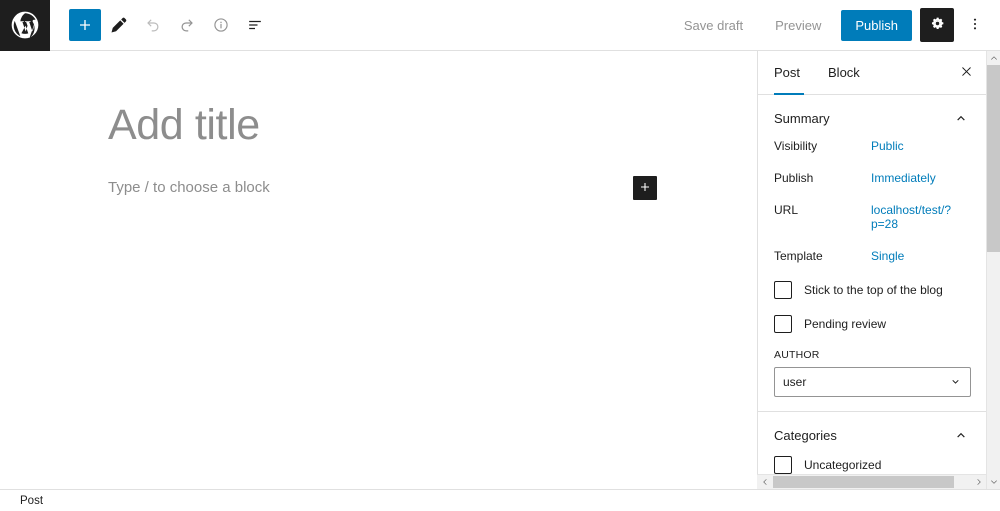 Image resolution: width=1000 pixels, height=511 pixels. Describe the element at coordinates (845, 324) in the screenshot. I see `pending-review-label: Pending review` at that location.